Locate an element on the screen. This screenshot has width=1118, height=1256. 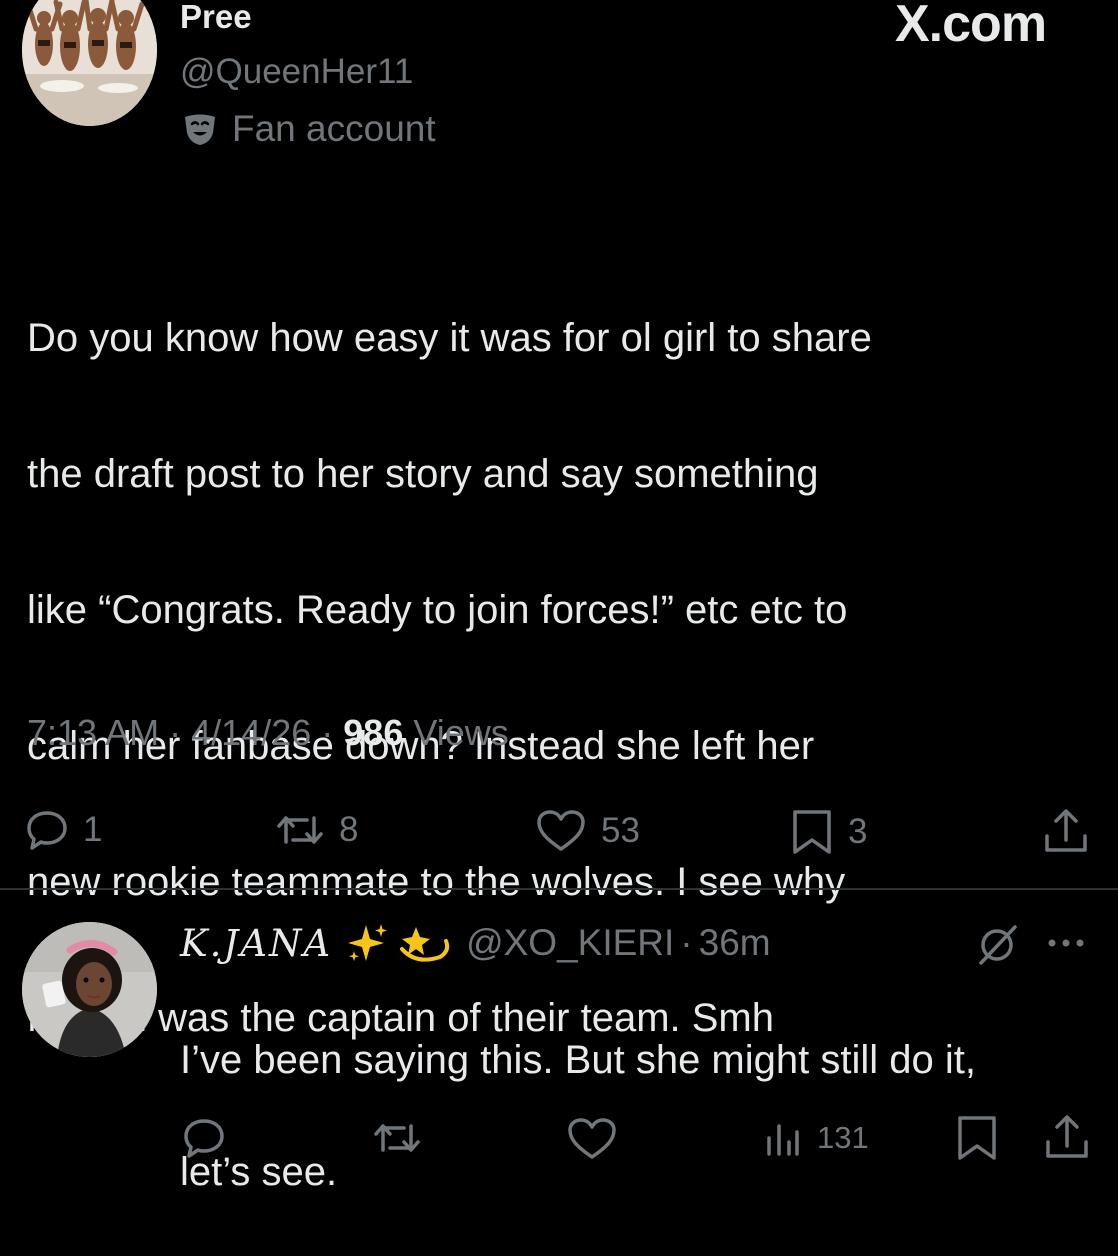
reply-reply-button is located at coordinates (204, 1138).